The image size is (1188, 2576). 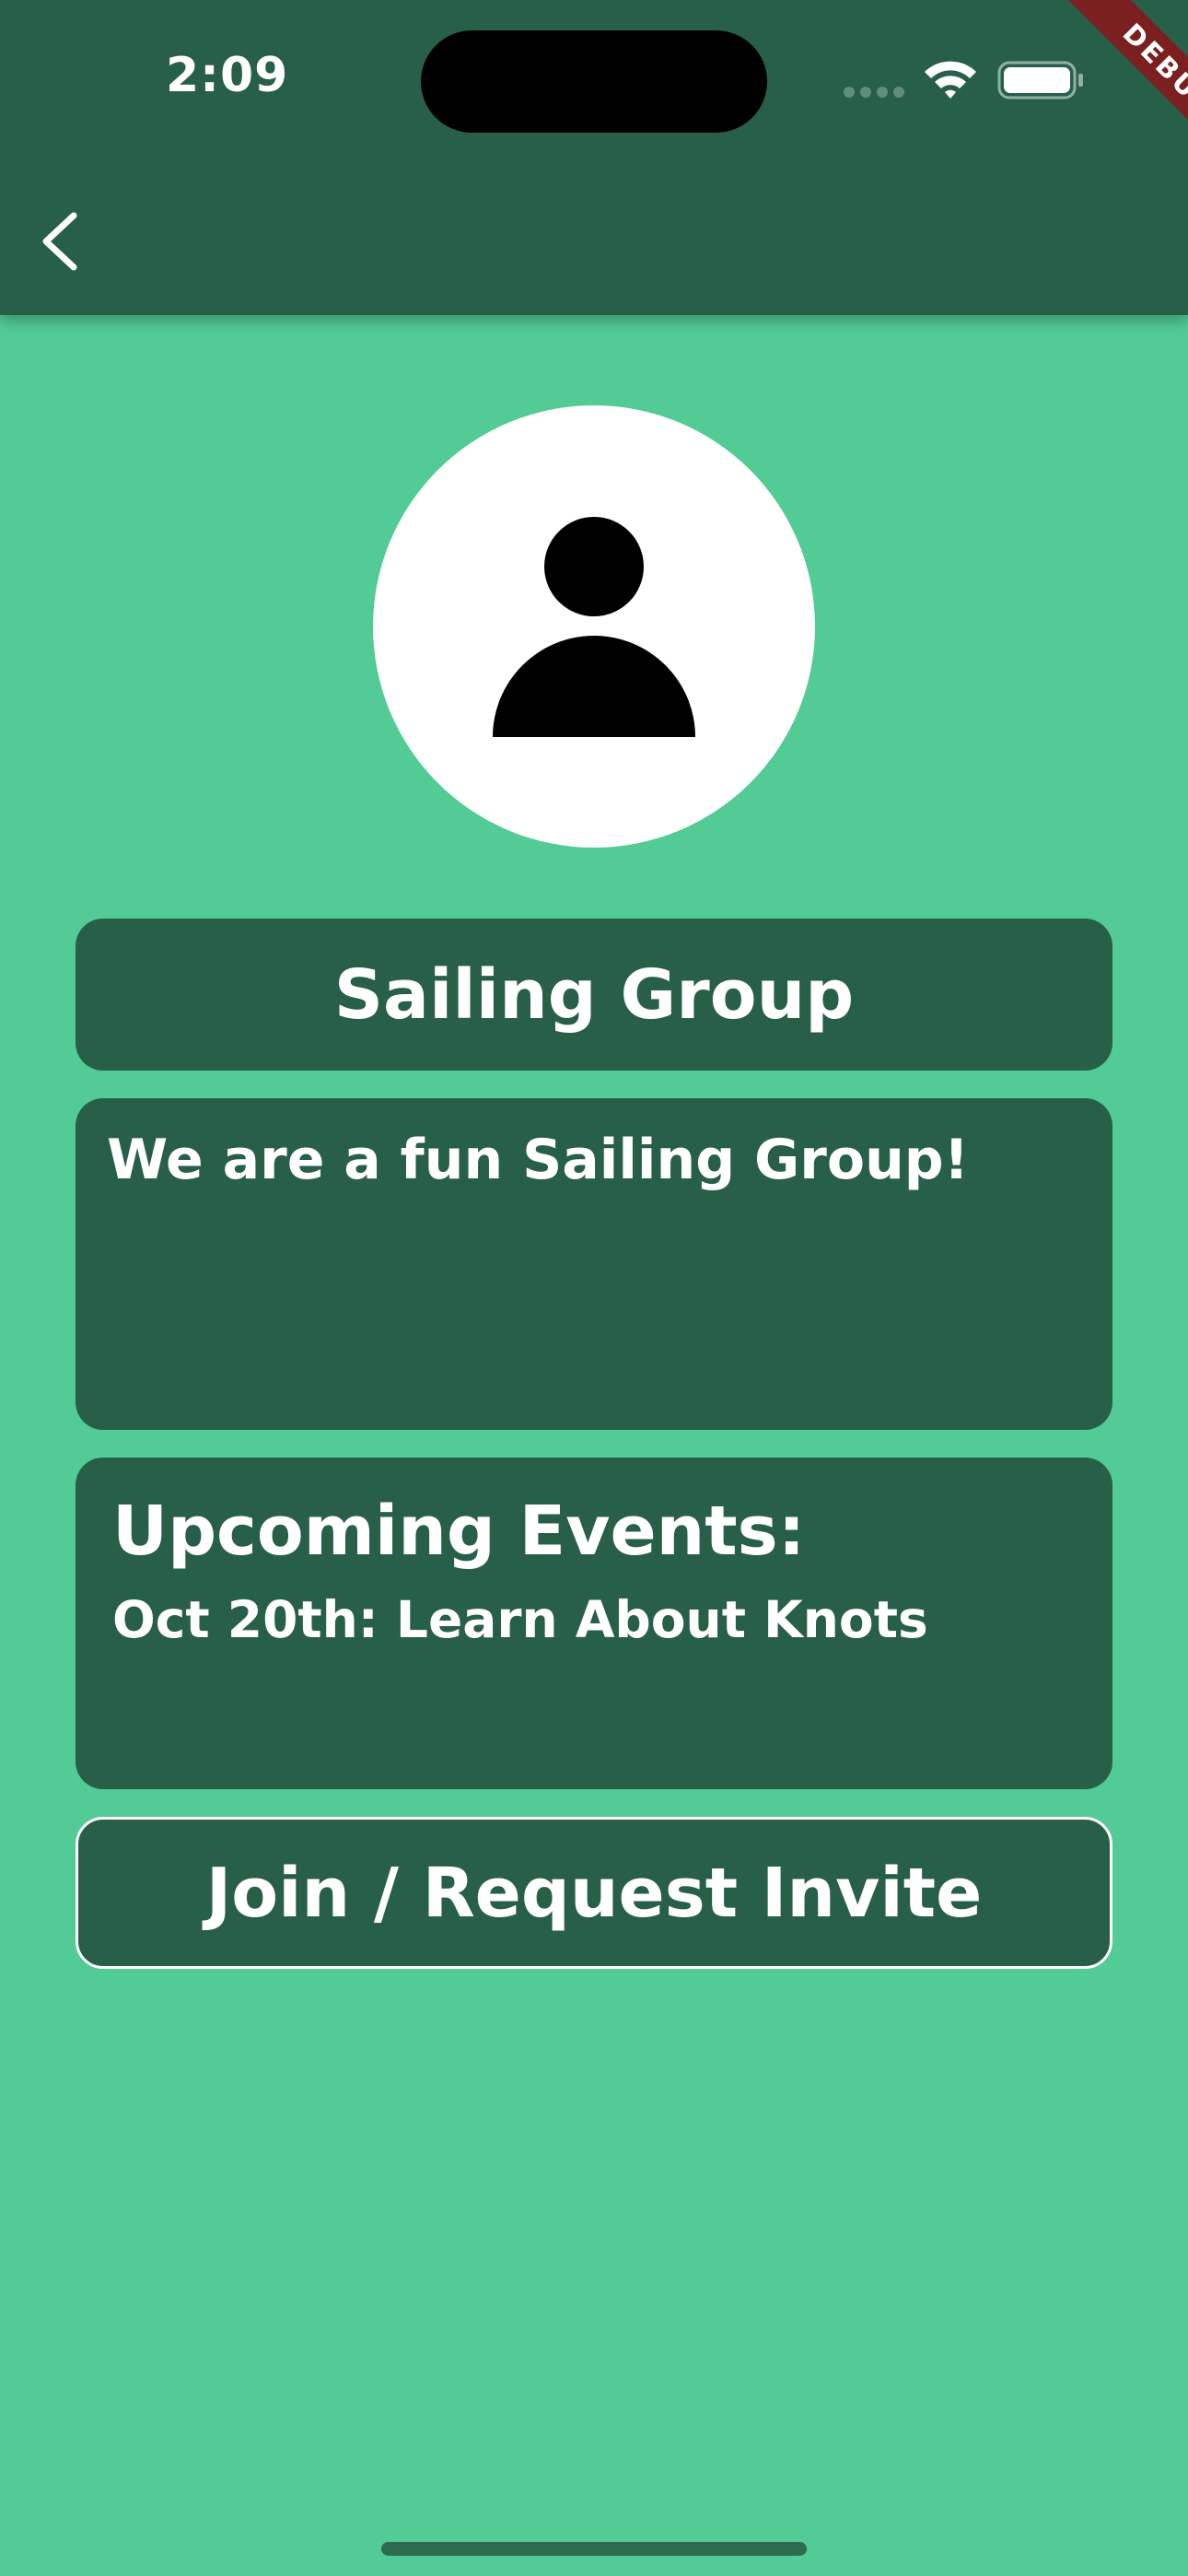 I want to click on join-request-invite-button: Join / Request Invite, so click(x=594, y=1893).